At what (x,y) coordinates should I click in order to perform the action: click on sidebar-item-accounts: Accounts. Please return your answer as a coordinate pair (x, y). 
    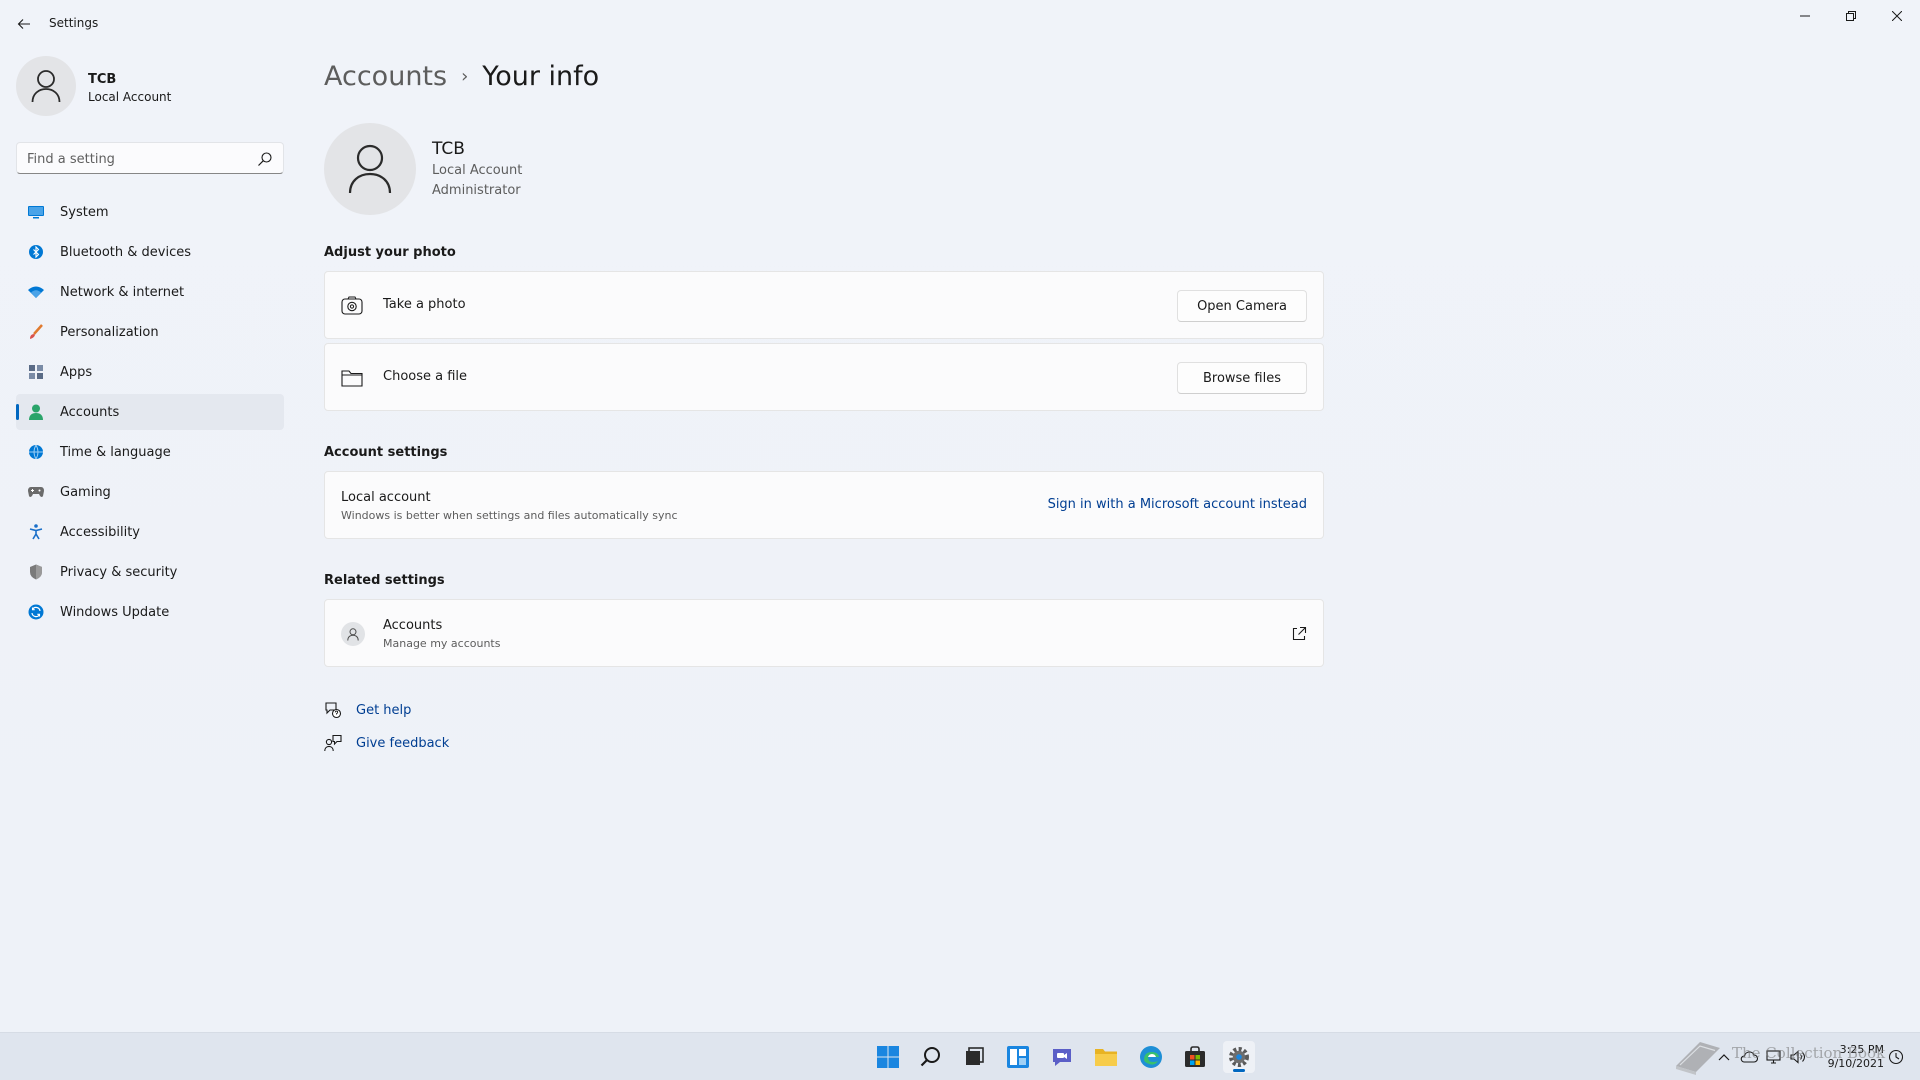
    Looking at the image, I should click on (150, 412).